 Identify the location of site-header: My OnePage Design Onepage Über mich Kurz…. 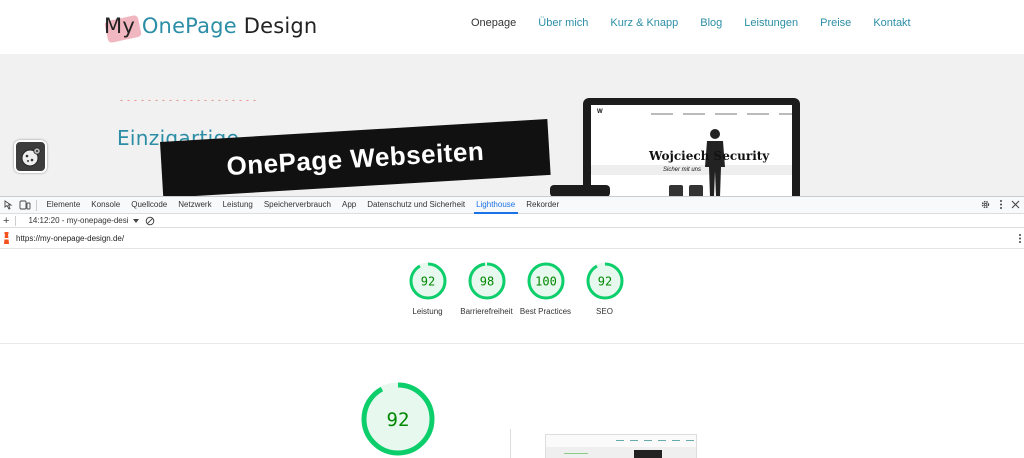
(512, 27).